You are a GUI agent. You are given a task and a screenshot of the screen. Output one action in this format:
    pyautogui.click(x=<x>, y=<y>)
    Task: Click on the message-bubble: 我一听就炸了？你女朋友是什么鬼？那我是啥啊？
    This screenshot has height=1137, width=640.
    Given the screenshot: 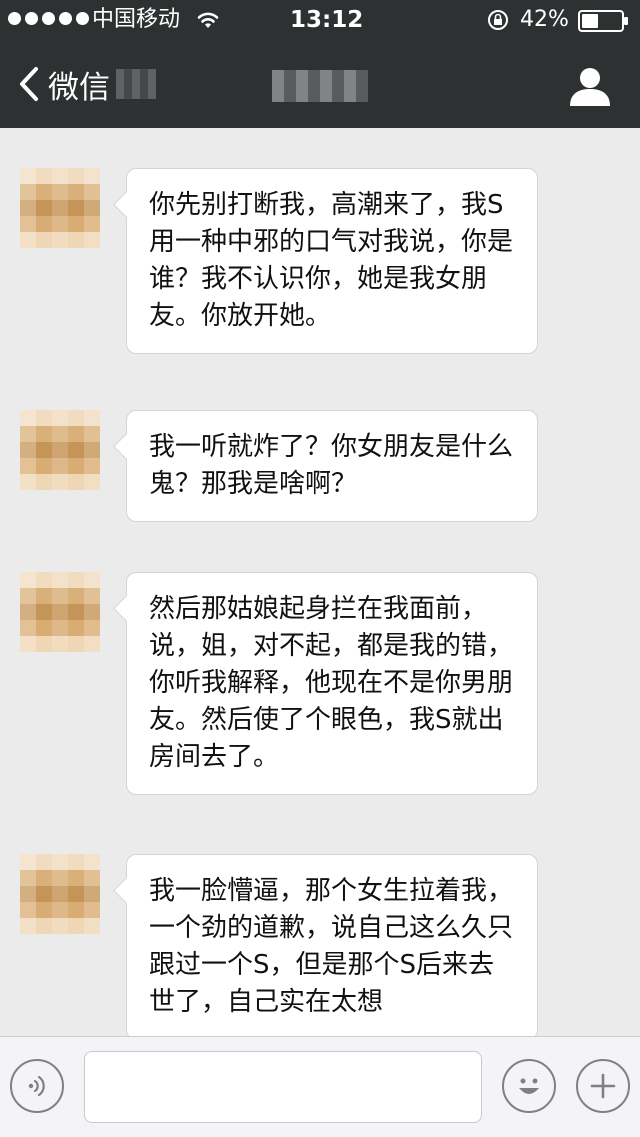 What is the action you would take?
    pyautogui.click(x=332, y=466)
    